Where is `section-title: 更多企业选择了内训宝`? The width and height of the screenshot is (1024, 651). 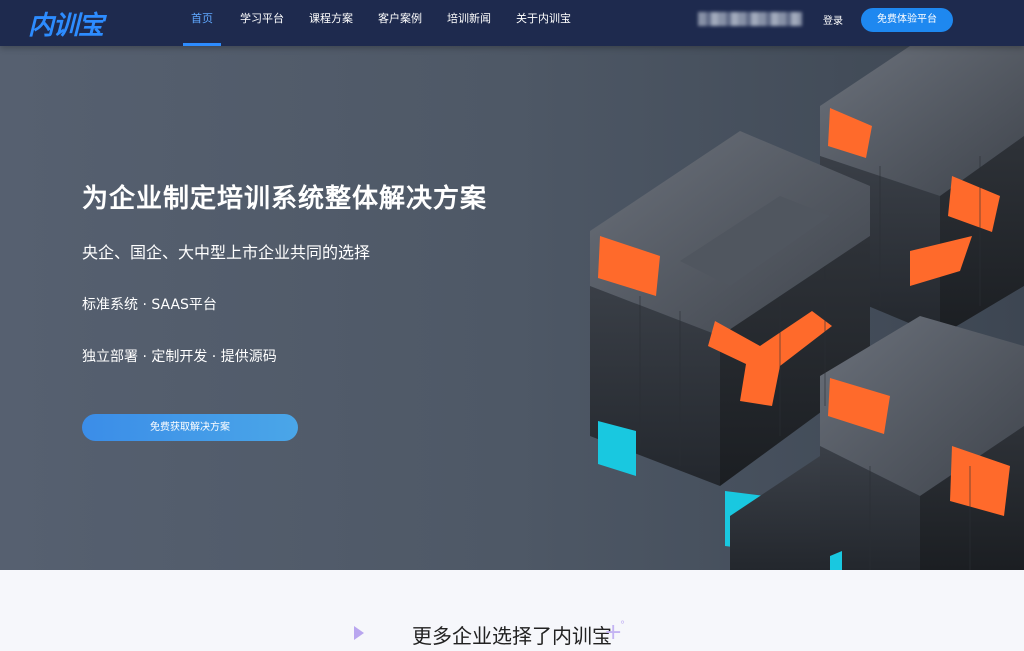
section-title: 更多企业选择了内训宝 is located at coordinates (512, 636).